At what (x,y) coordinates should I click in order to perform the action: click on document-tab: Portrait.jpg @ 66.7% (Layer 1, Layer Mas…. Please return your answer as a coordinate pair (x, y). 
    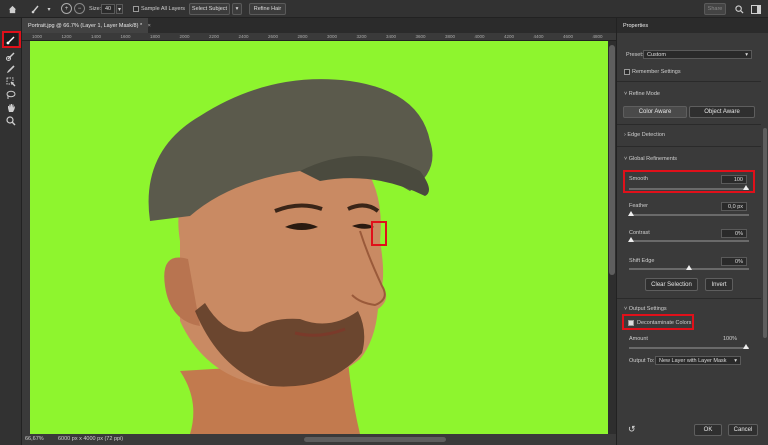
    Looking at the image, I should click on (86, 25).